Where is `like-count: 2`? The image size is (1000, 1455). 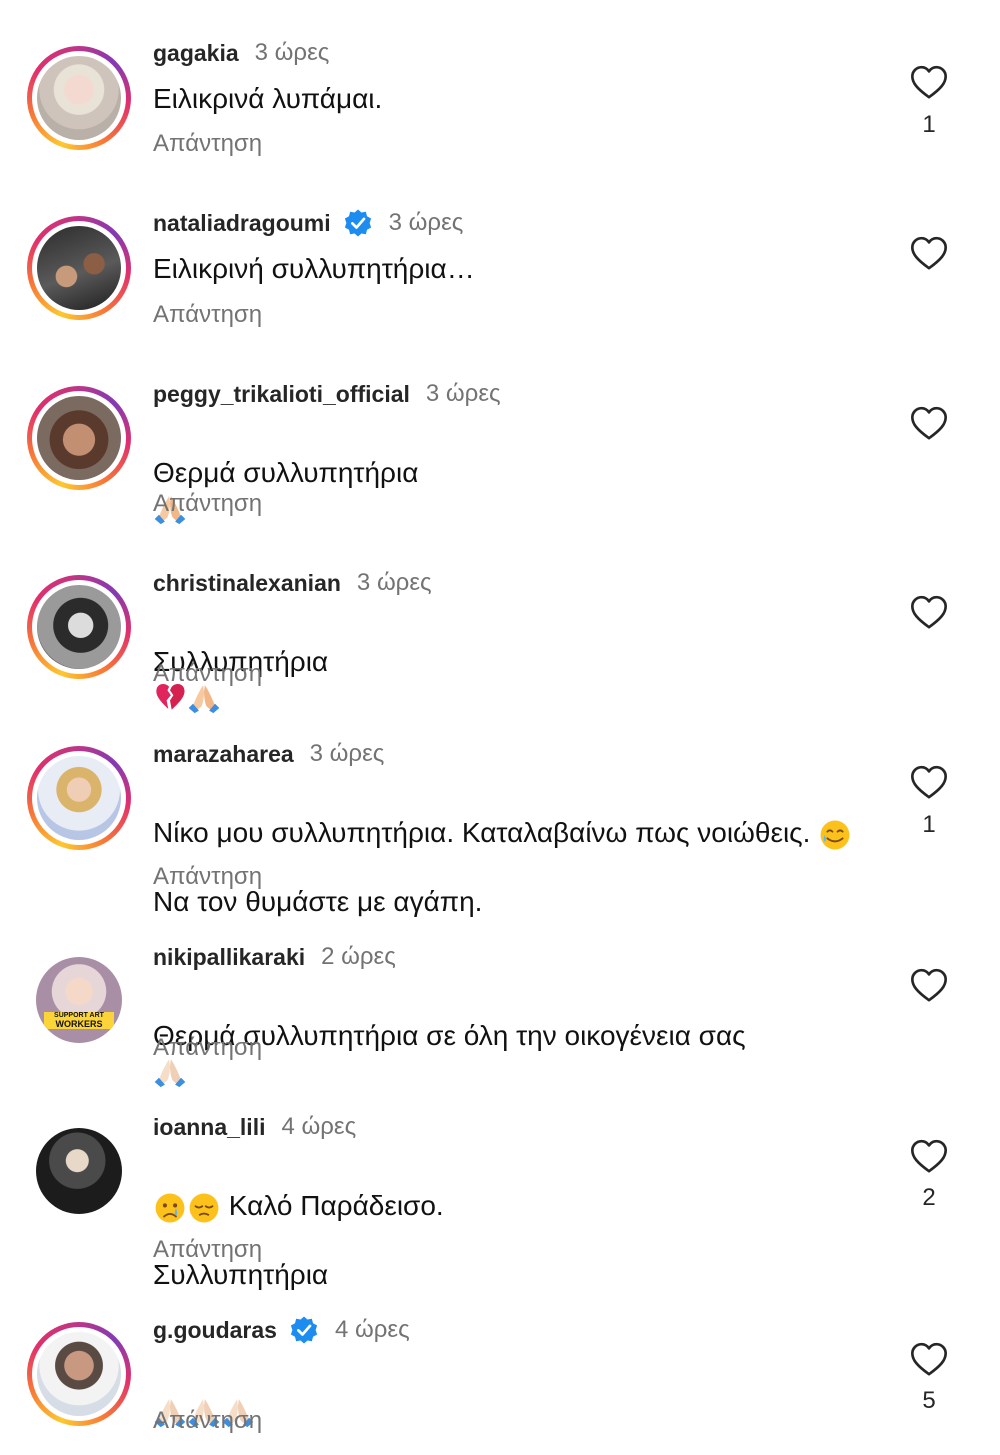 like-count: 2 is located at coordinates (929, 1197).